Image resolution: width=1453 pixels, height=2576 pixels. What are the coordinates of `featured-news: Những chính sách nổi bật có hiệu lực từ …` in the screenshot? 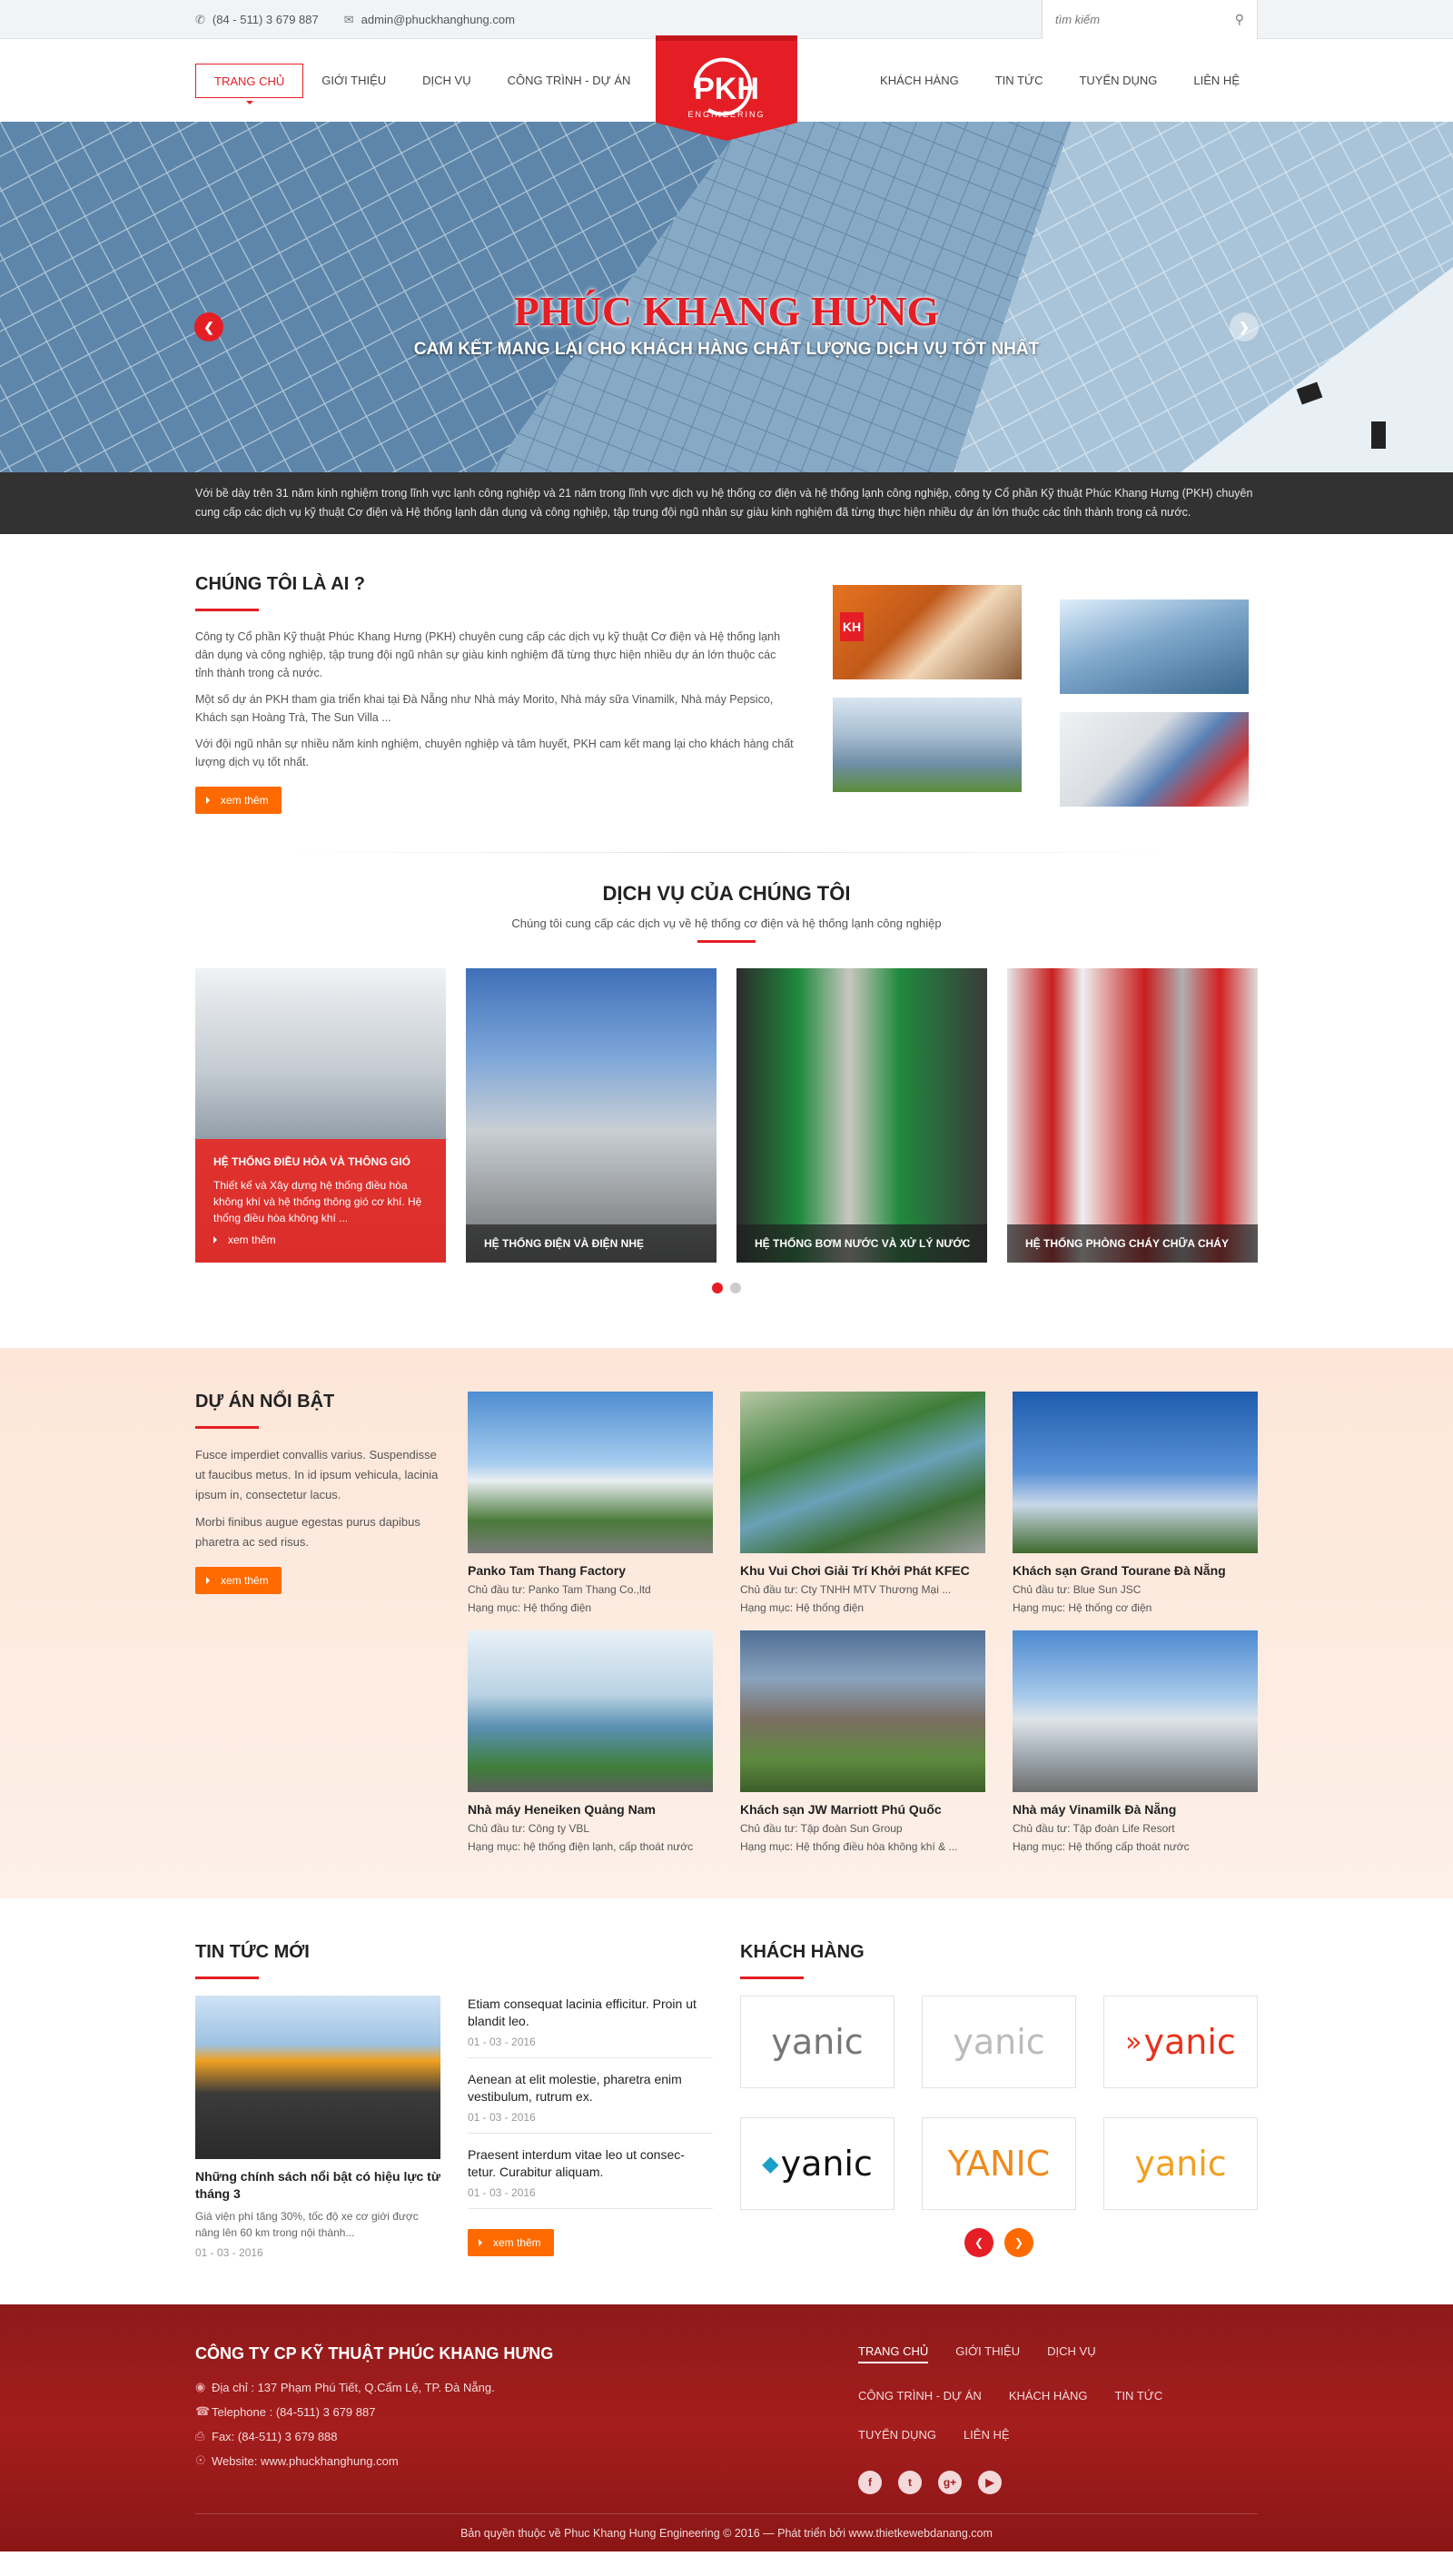 It's located at (317, 2127).